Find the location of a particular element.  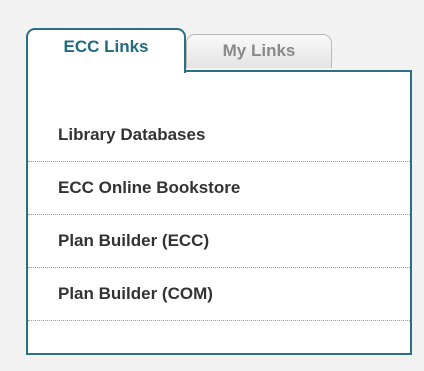

link-library-databases: Library Databases is located at coordinates (219, 135).